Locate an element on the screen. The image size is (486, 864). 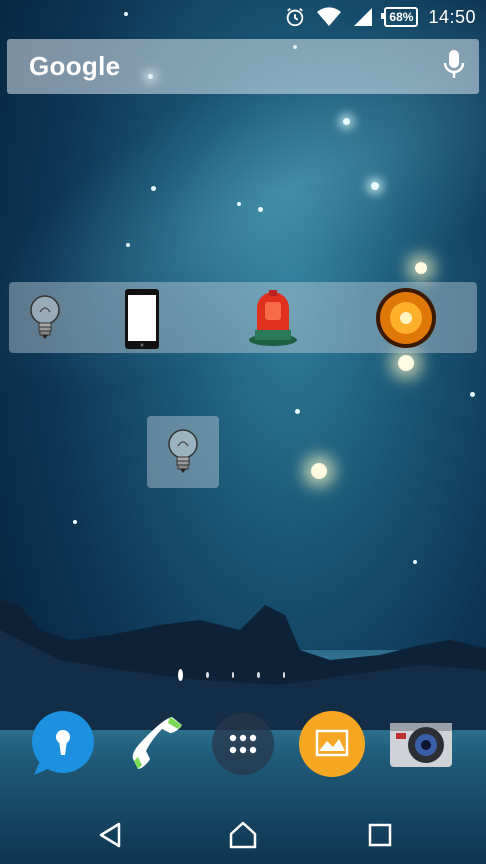
wifi-icon is located at coordinates (329, 17).